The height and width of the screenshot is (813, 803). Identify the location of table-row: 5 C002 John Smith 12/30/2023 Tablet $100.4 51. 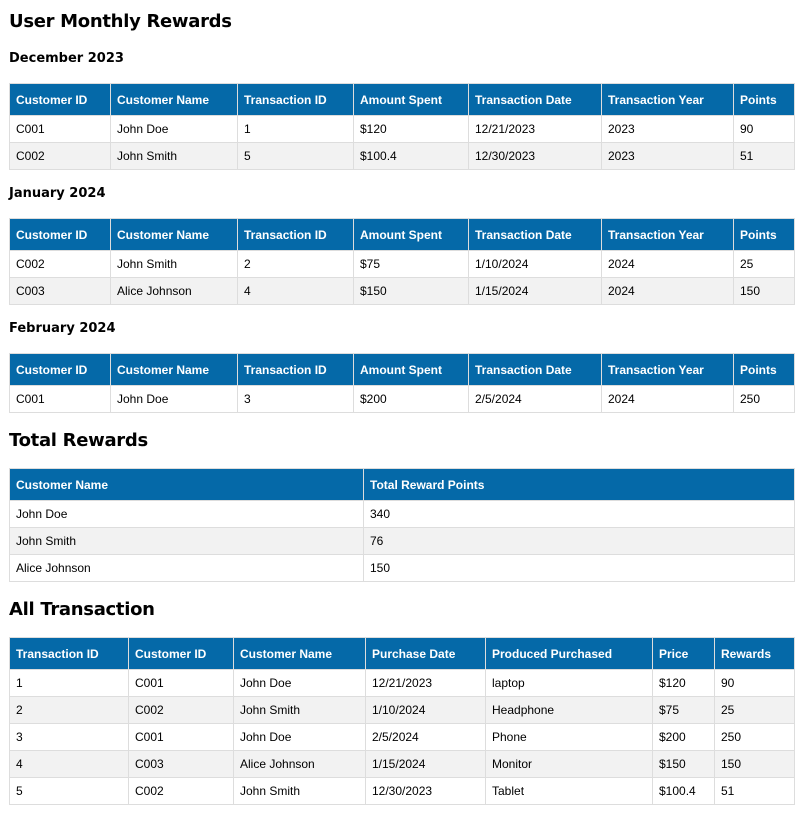
(402, 791).